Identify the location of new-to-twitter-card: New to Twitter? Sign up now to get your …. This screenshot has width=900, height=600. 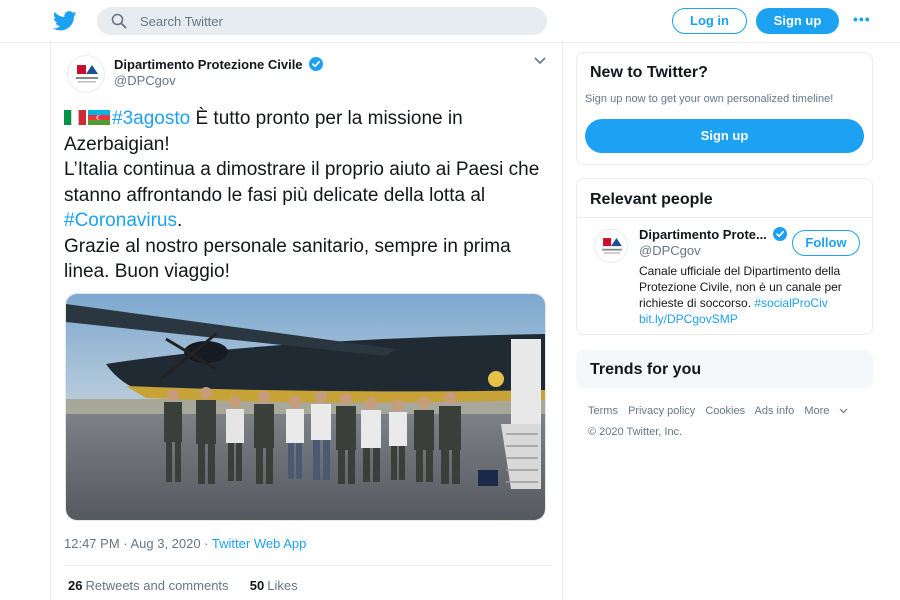
(724, 108).